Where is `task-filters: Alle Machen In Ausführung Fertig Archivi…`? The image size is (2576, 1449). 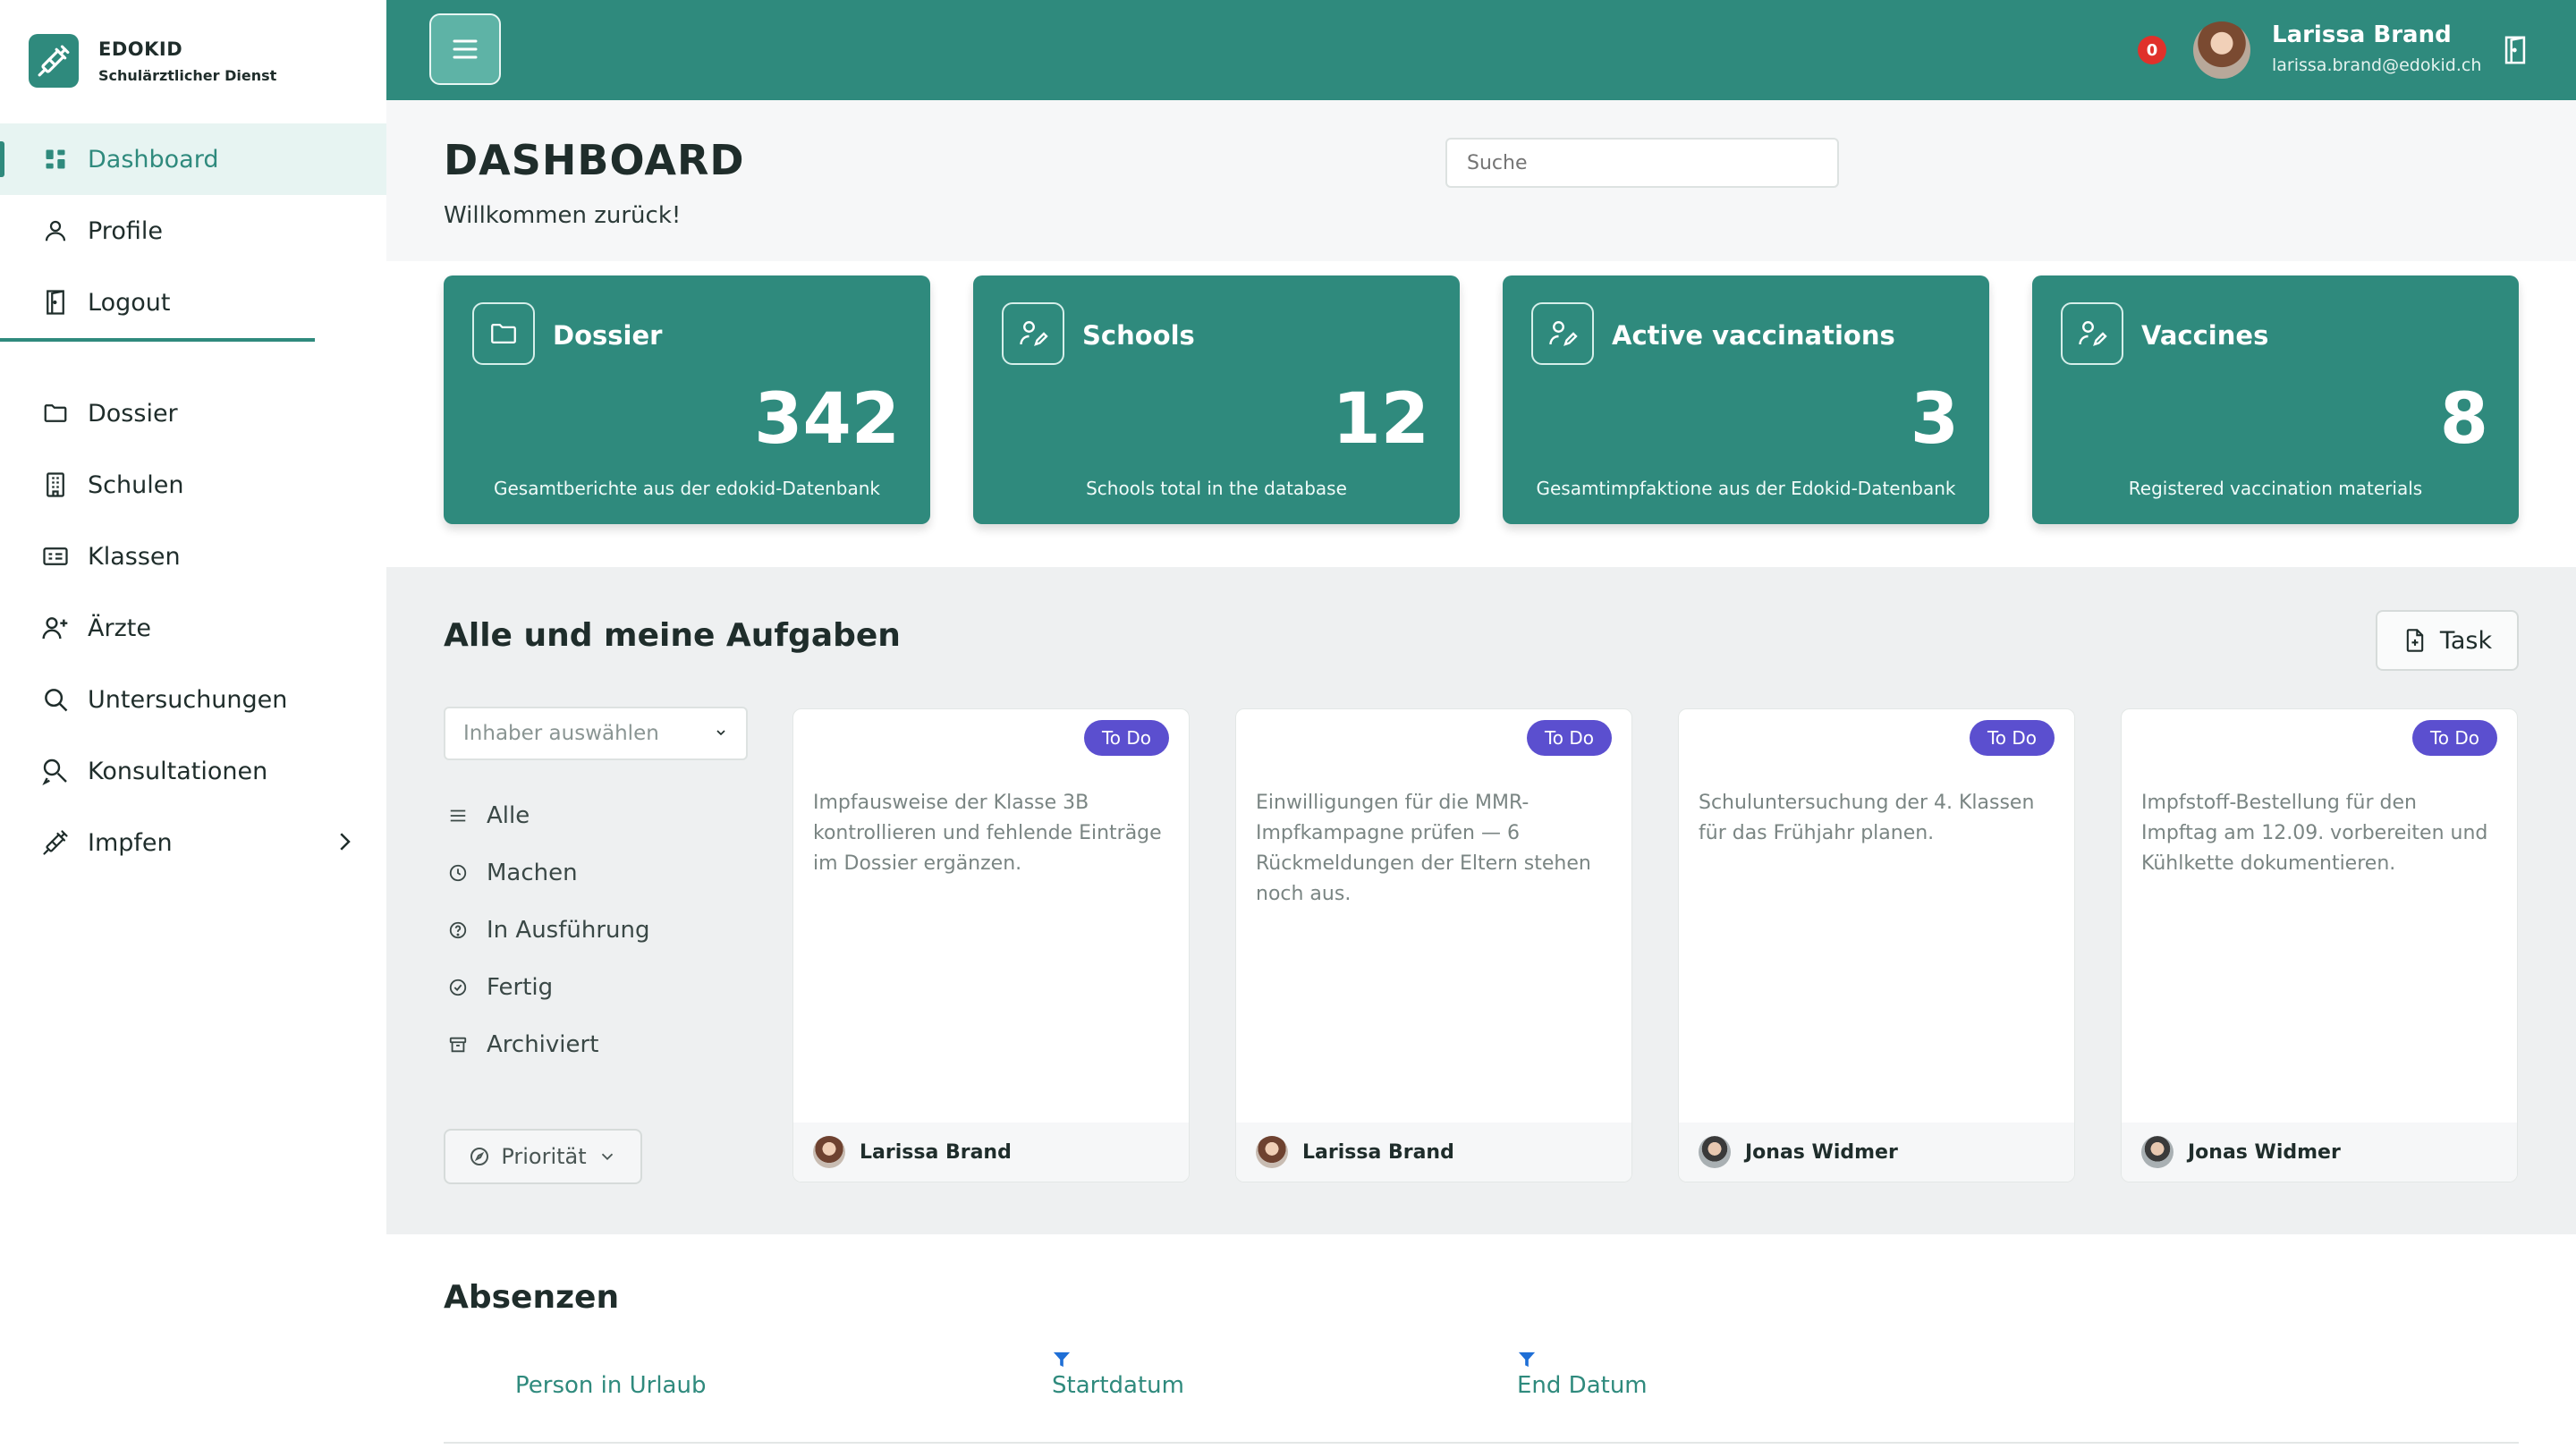 task-filters: Alle Machen In Ausführung Fertig Archivi… is located at coordinates (594, 930).